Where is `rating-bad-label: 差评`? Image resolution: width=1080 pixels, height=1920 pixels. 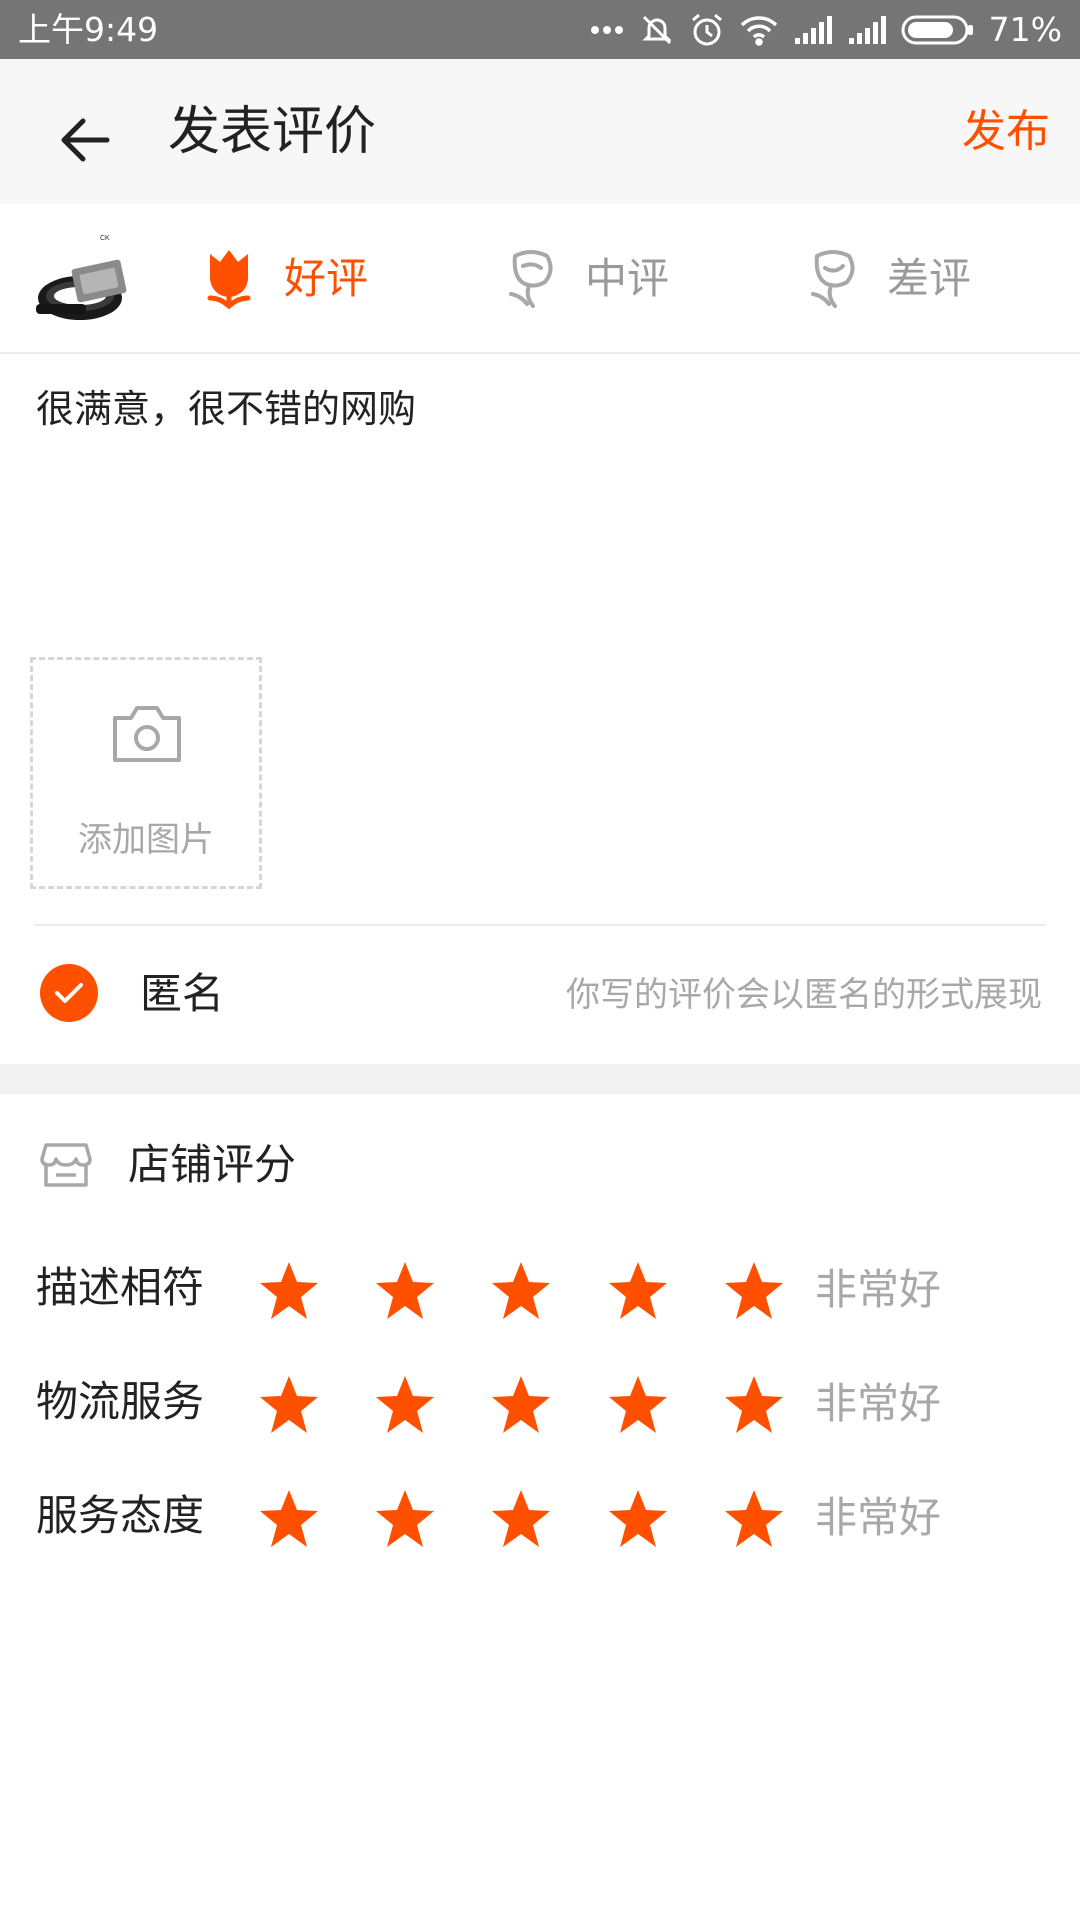
rating-bad-label: 差评 is located at coordinates (929, 278).